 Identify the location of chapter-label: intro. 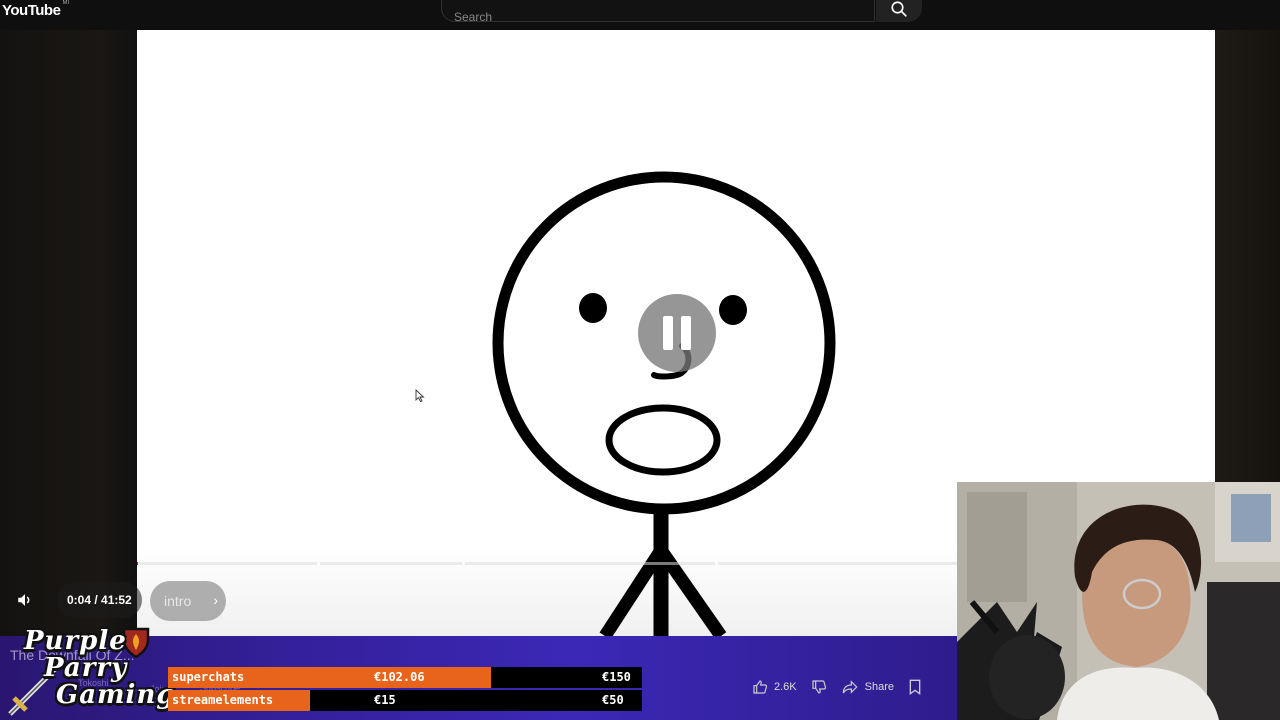
(178, 601).